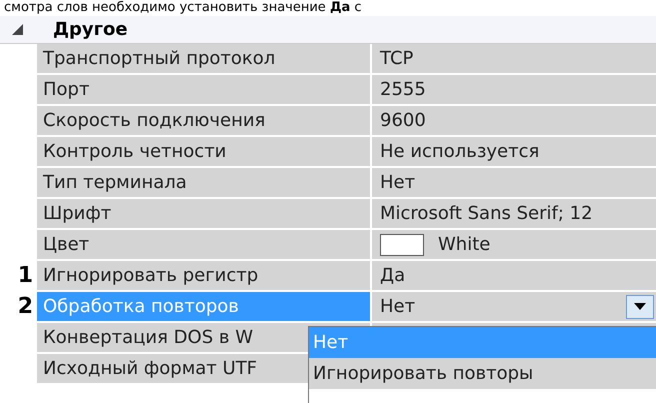 The image size is (656, 403). I want to click on property-name: Шрифт, so click(204, 213).